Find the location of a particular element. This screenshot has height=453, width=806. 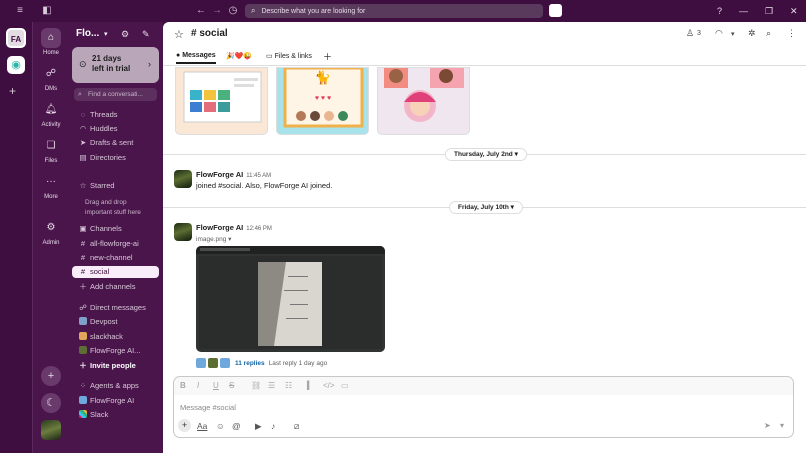

nav-files: ❏ Files is located at coordinates (51, 150).